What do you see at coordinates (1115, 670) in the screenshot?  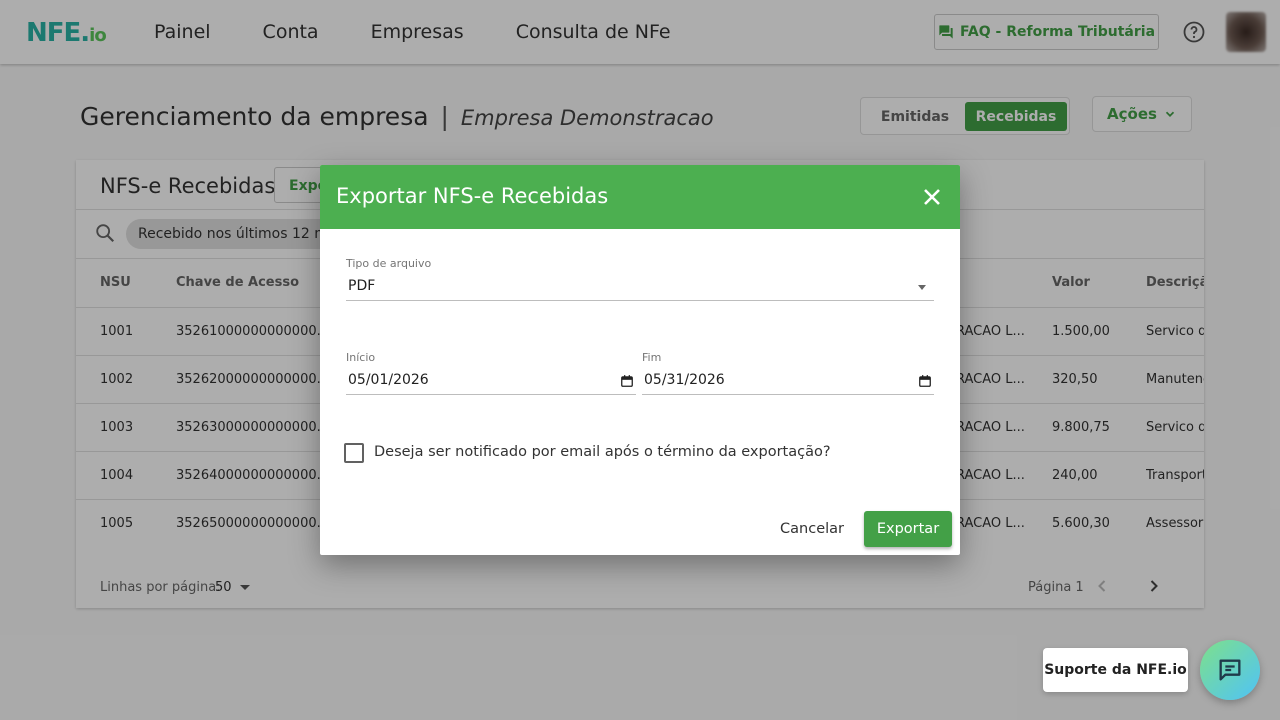 I see `support-label: Suporte da NFE.io` at bounding box center [1115, 670].